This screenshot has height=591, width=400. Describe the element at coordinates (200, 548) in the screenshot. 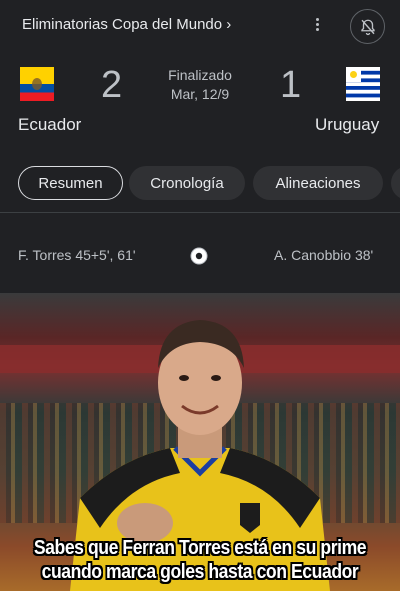

I see `meme-caption-line1: Sabes que Ferran Torres está en su prime` at that location.